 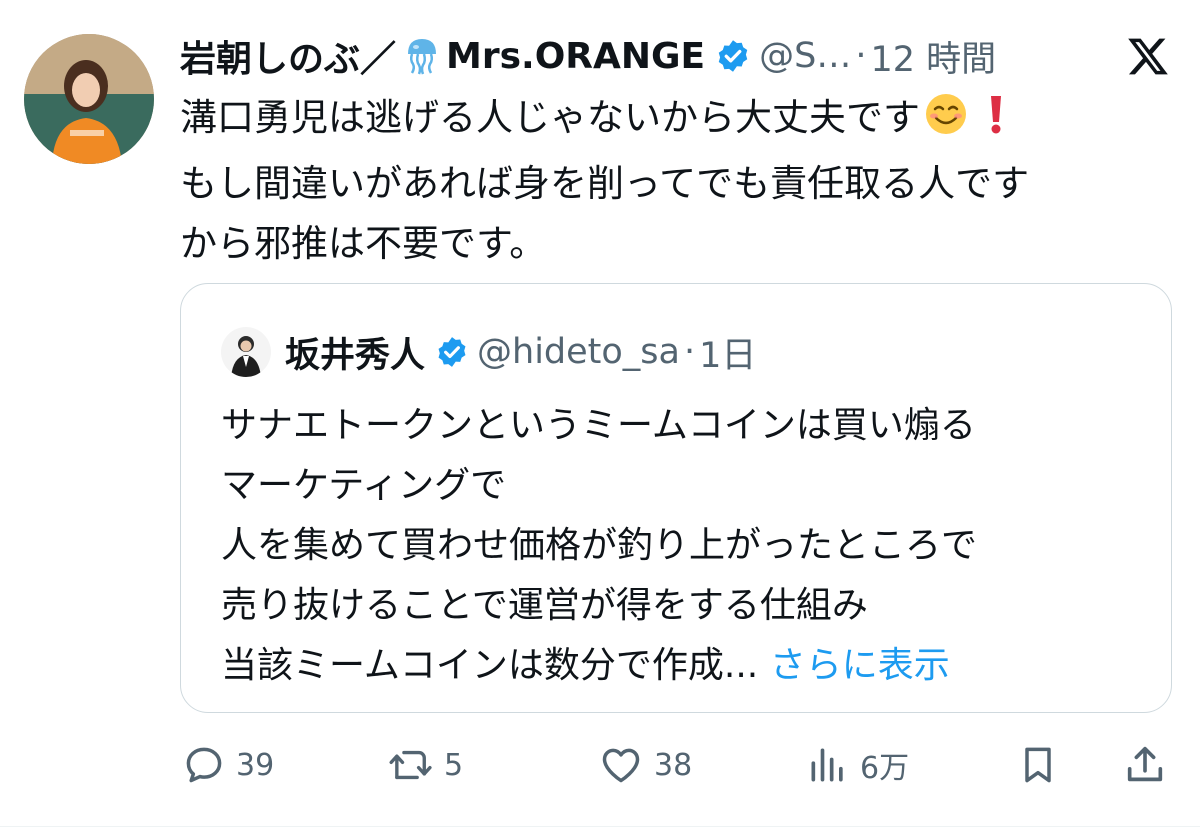 I want to click on author-name: 岩朝しのぶ／, so click(x=288, y=56).